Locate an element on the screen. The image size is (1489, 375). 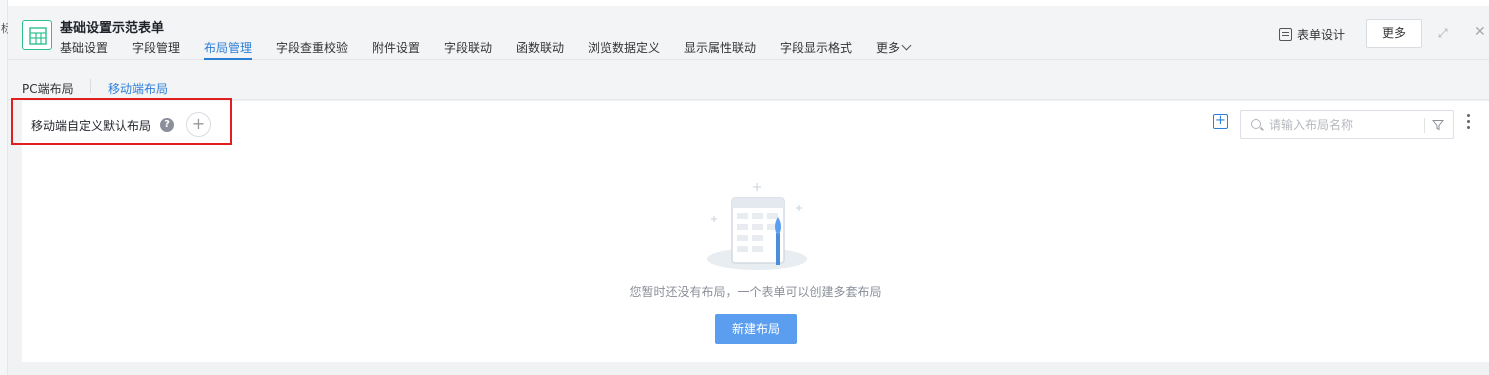
help-icon: ? is located at coordinates (167, 125).